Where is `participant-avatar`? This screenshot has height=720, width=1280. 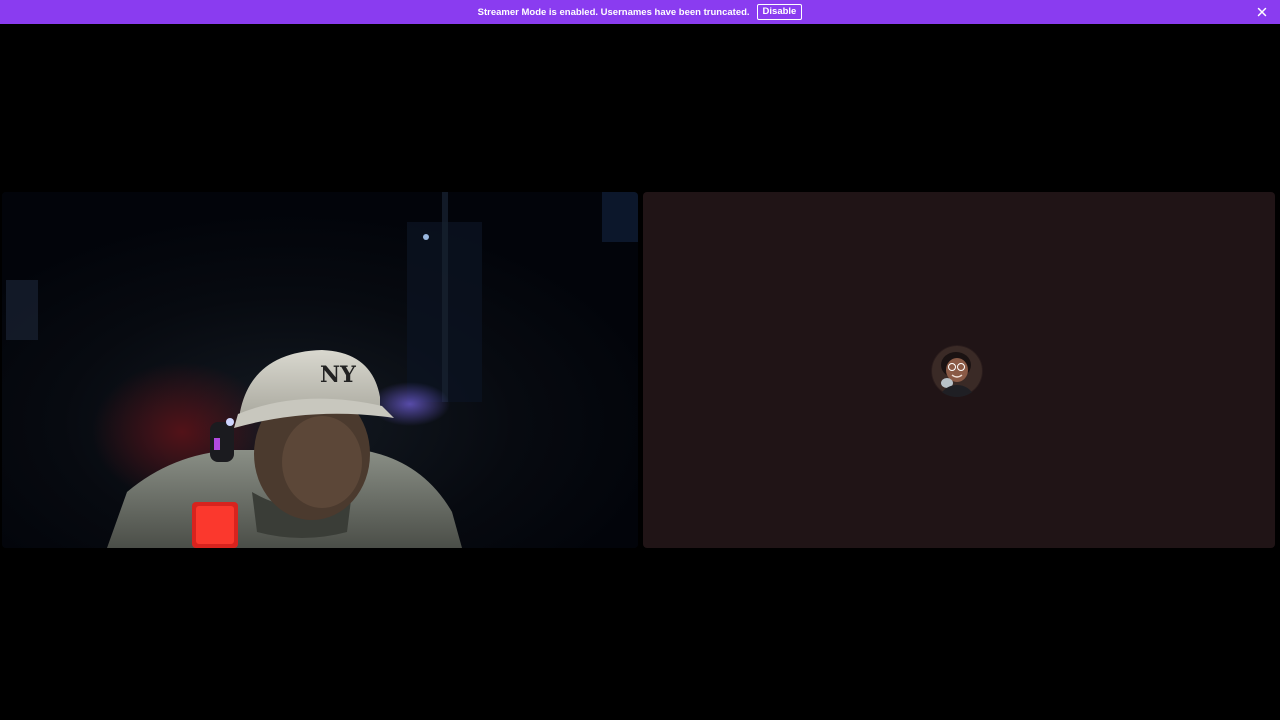 participant-avatar is located at coordinates (957, 371).